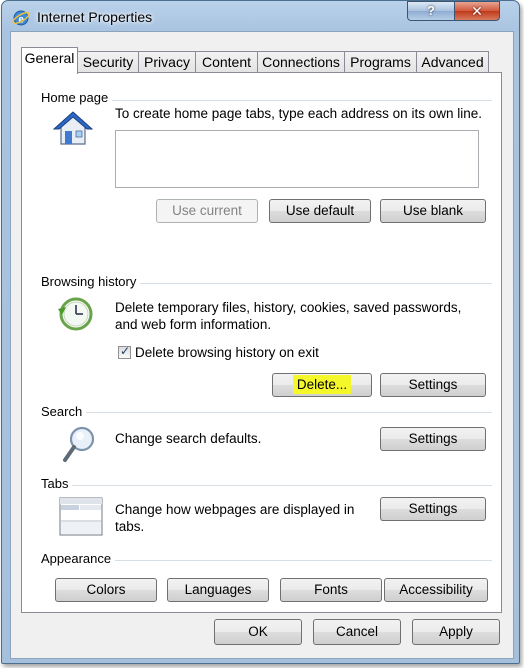  I want to click on colors-button: Colors, so click(106, 590).